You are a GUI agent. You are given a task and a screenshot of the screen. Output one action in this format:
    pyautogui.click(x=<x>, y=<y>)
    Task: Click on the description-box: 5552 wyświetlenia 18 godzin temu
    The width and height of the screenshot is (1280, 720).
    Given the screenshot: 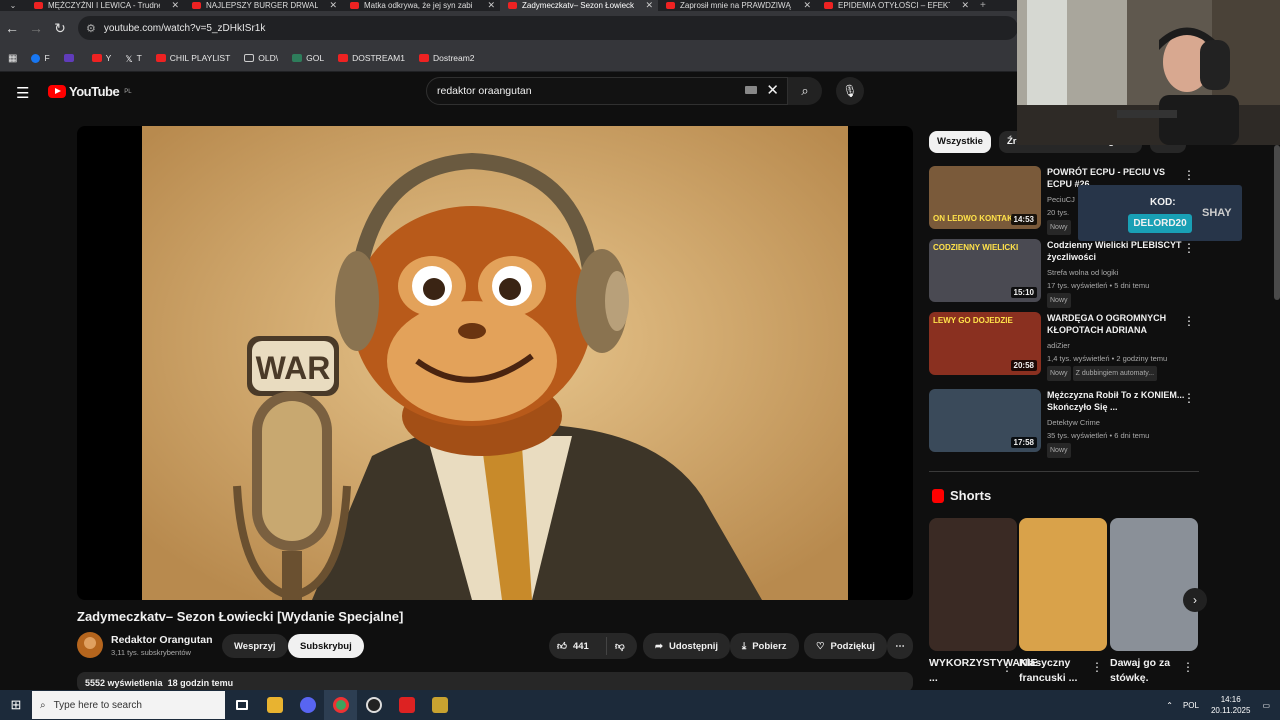 What is the action you would take?
    pyautogui.click(x=495, y=682)
    